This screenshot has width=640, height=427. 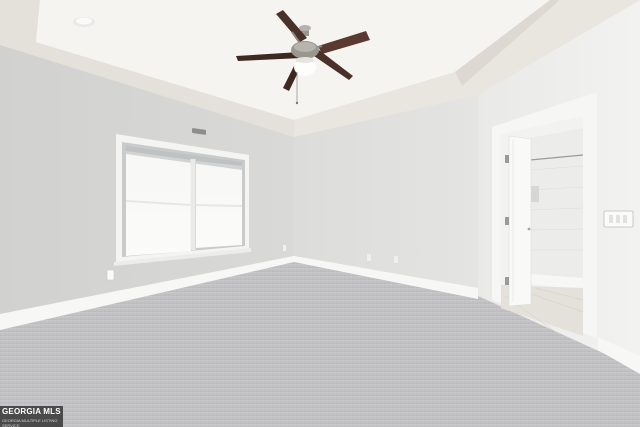 I want to click on watermark-brand: GEORGIA MLS, so click(x=31, y=411).